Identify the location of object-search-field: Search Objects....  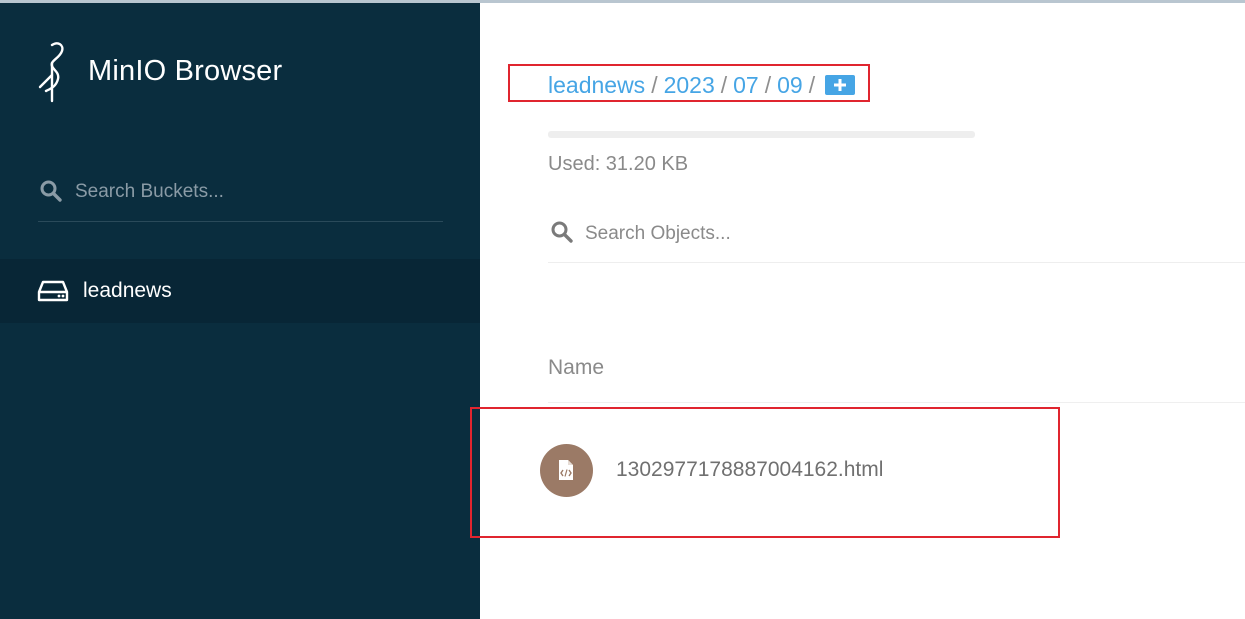
(896, 238).